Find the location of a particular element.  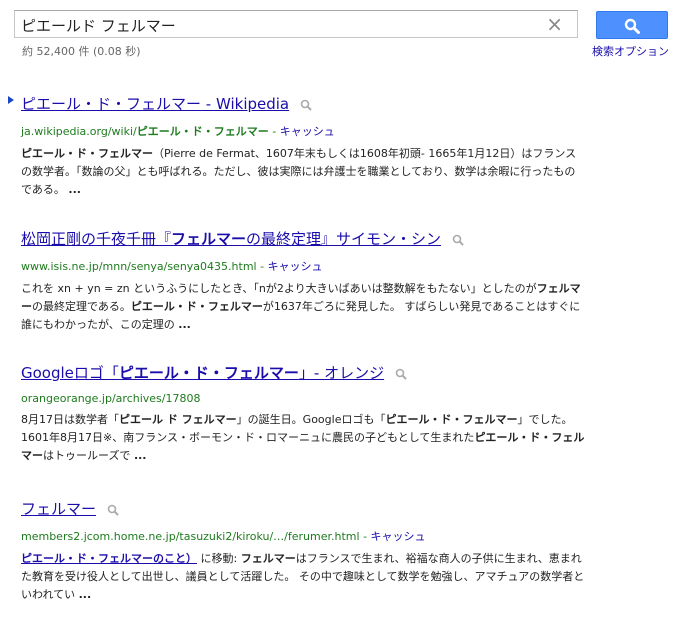

result-title-link: ピエール・ド・フェルマー - Wikipedia is located at coordinates (155, 104).